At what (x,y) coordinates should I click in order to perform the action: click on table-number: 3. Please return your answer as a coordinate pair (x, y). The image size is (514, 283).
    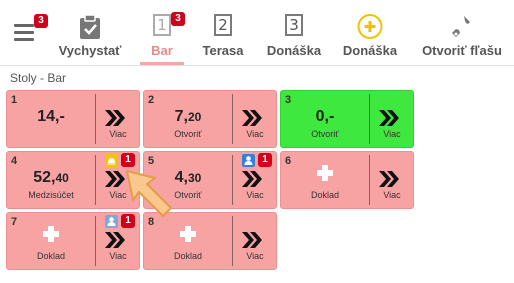
    Looking at the image, I should click on (288, 100).